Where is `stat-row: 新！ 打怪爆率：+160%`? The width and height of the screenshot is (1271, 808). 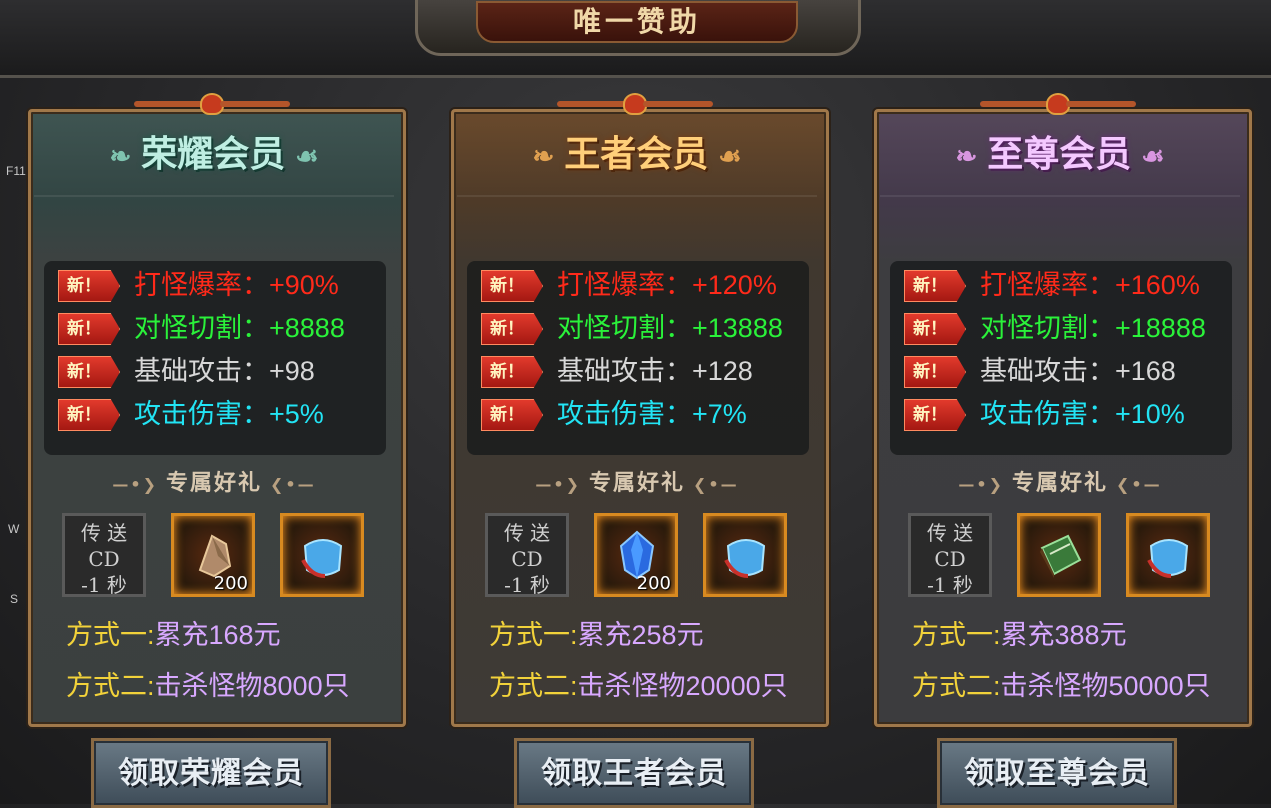
stat-row: 新！ 打怪爆率：+160% is located at coordinates (1067, 285).